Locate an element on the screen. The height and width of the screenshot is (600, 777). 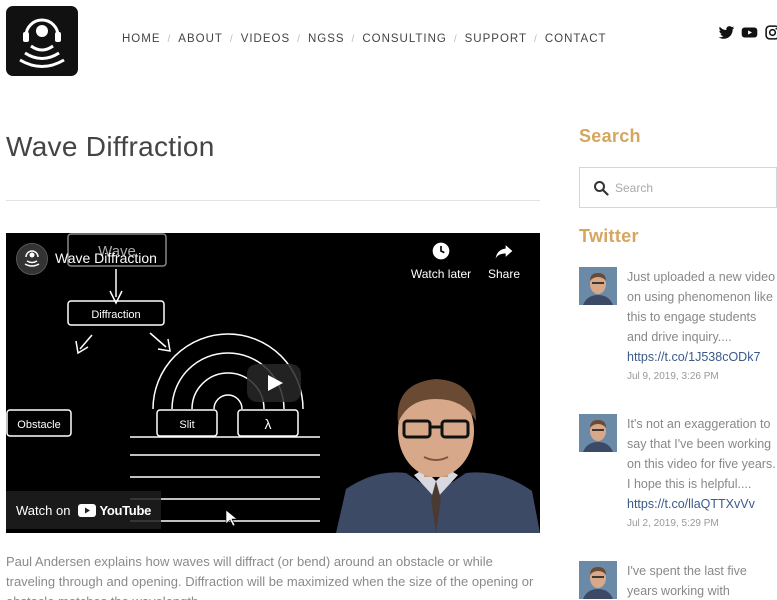
nav-home: HOME is located at coordinates (141, 39).